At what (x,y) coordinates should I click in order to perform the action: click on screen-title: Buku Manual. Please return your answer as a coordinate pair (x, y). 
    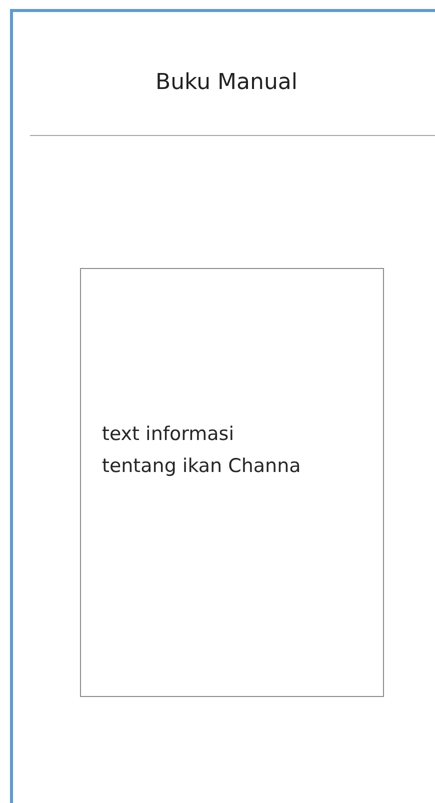
    Looking at the image, I should click on (227, 82).